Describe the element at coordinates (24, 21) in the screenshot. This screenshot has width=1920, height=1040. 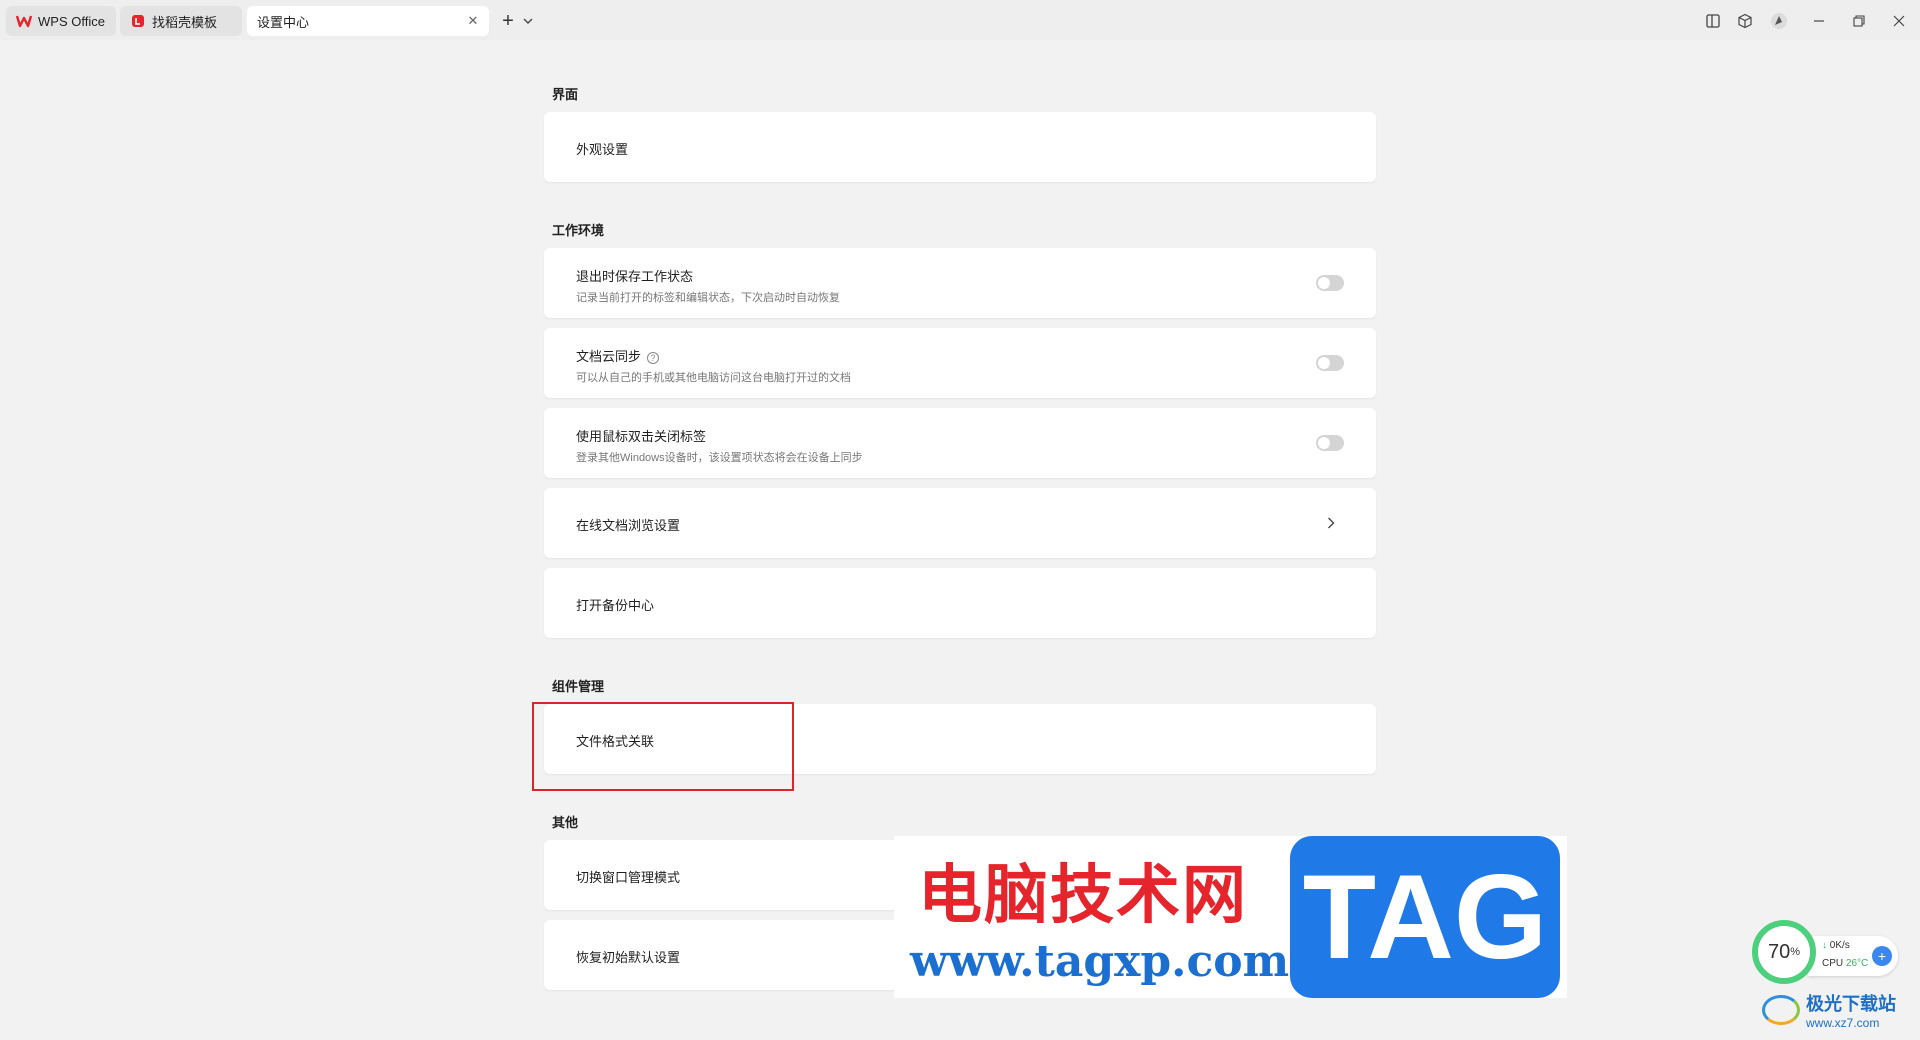
I see `wps-logo-icon` at that location.